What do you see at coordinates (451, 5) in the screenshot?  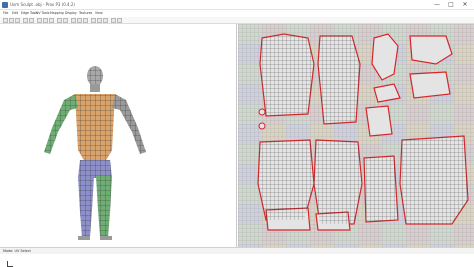 I see `maximize-button: □` at bounding box center [451, 5].